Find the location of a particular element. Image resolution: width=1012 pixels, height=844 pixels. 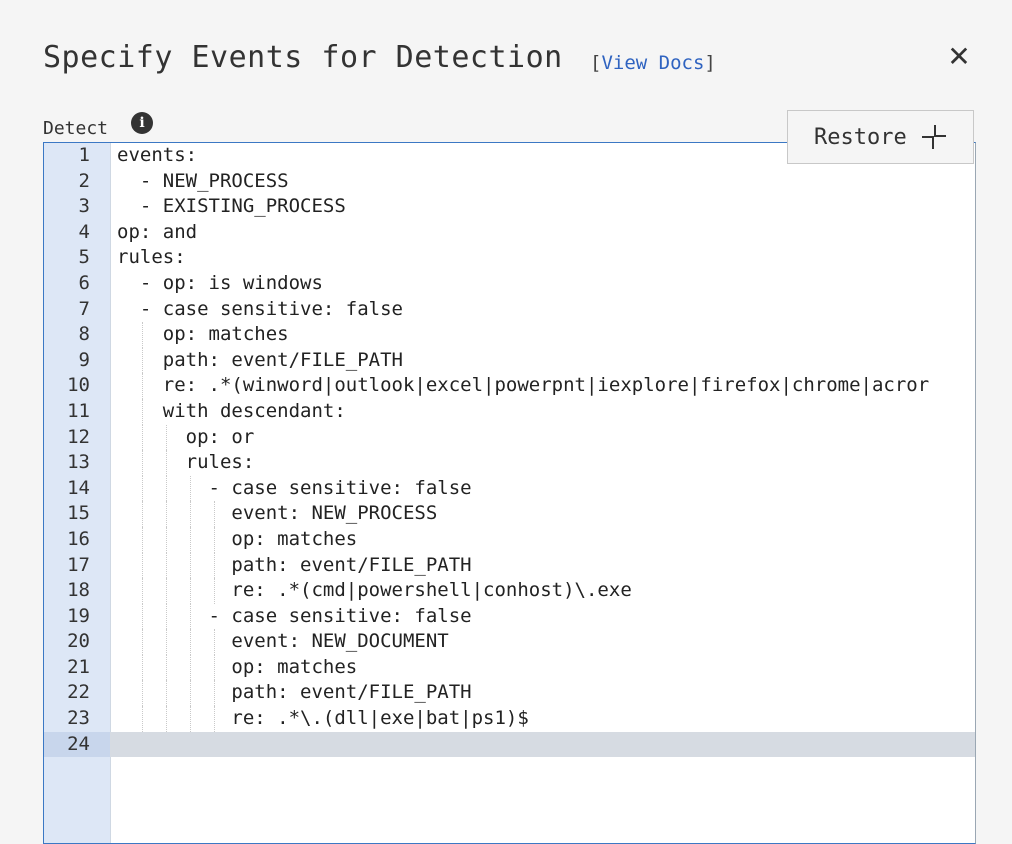

line-number-text: 2 is located at coordinates (84, 180).